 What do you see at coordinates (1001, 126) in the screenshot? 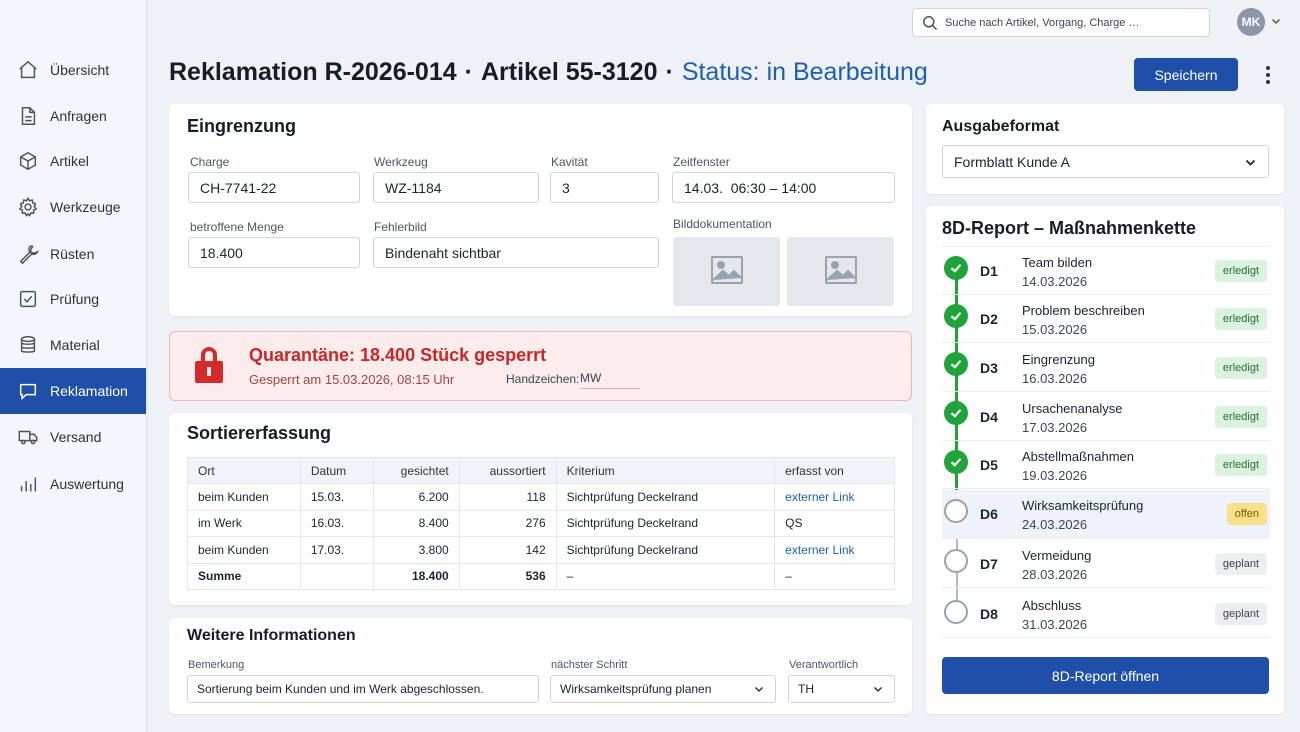
I see `ausgabeformat-title: Ausgabeformat` at bounding box center [1001, 126].